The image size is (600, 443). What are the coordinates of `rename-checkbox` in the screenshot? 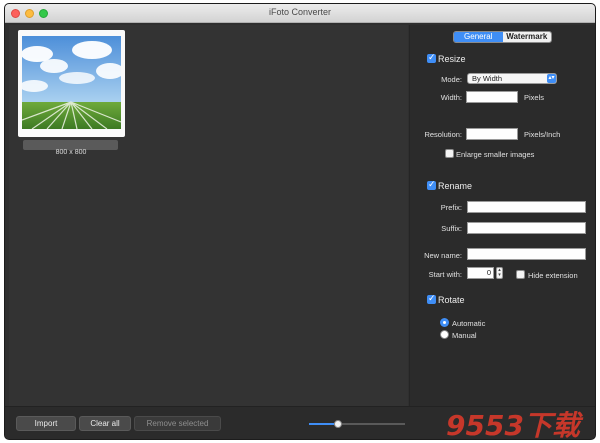 It's located at (431, 184).